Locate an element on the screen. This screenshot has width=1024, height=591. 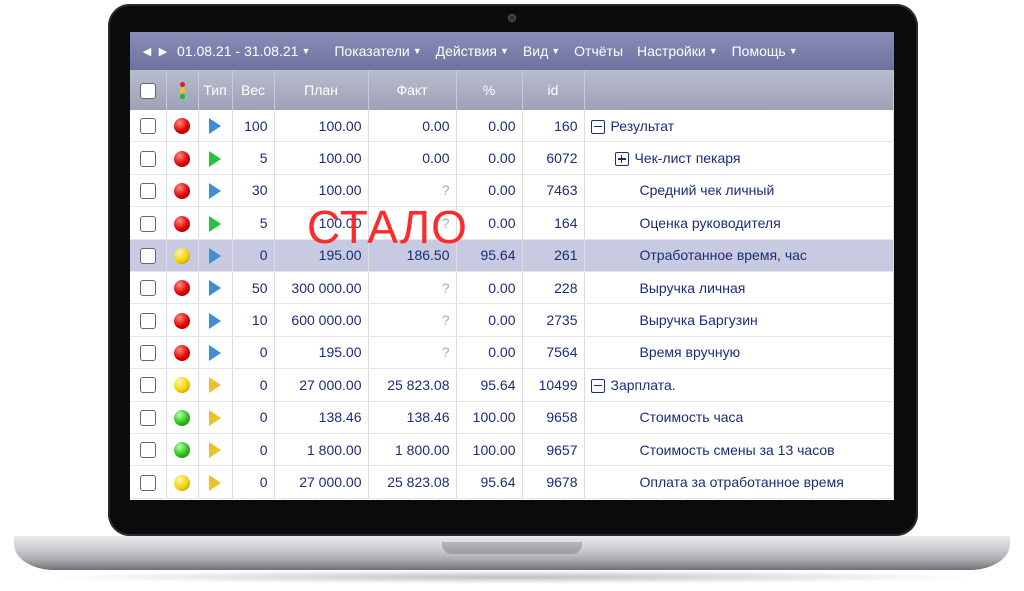
weight-header: Вес is located at coordinates (253, 90).